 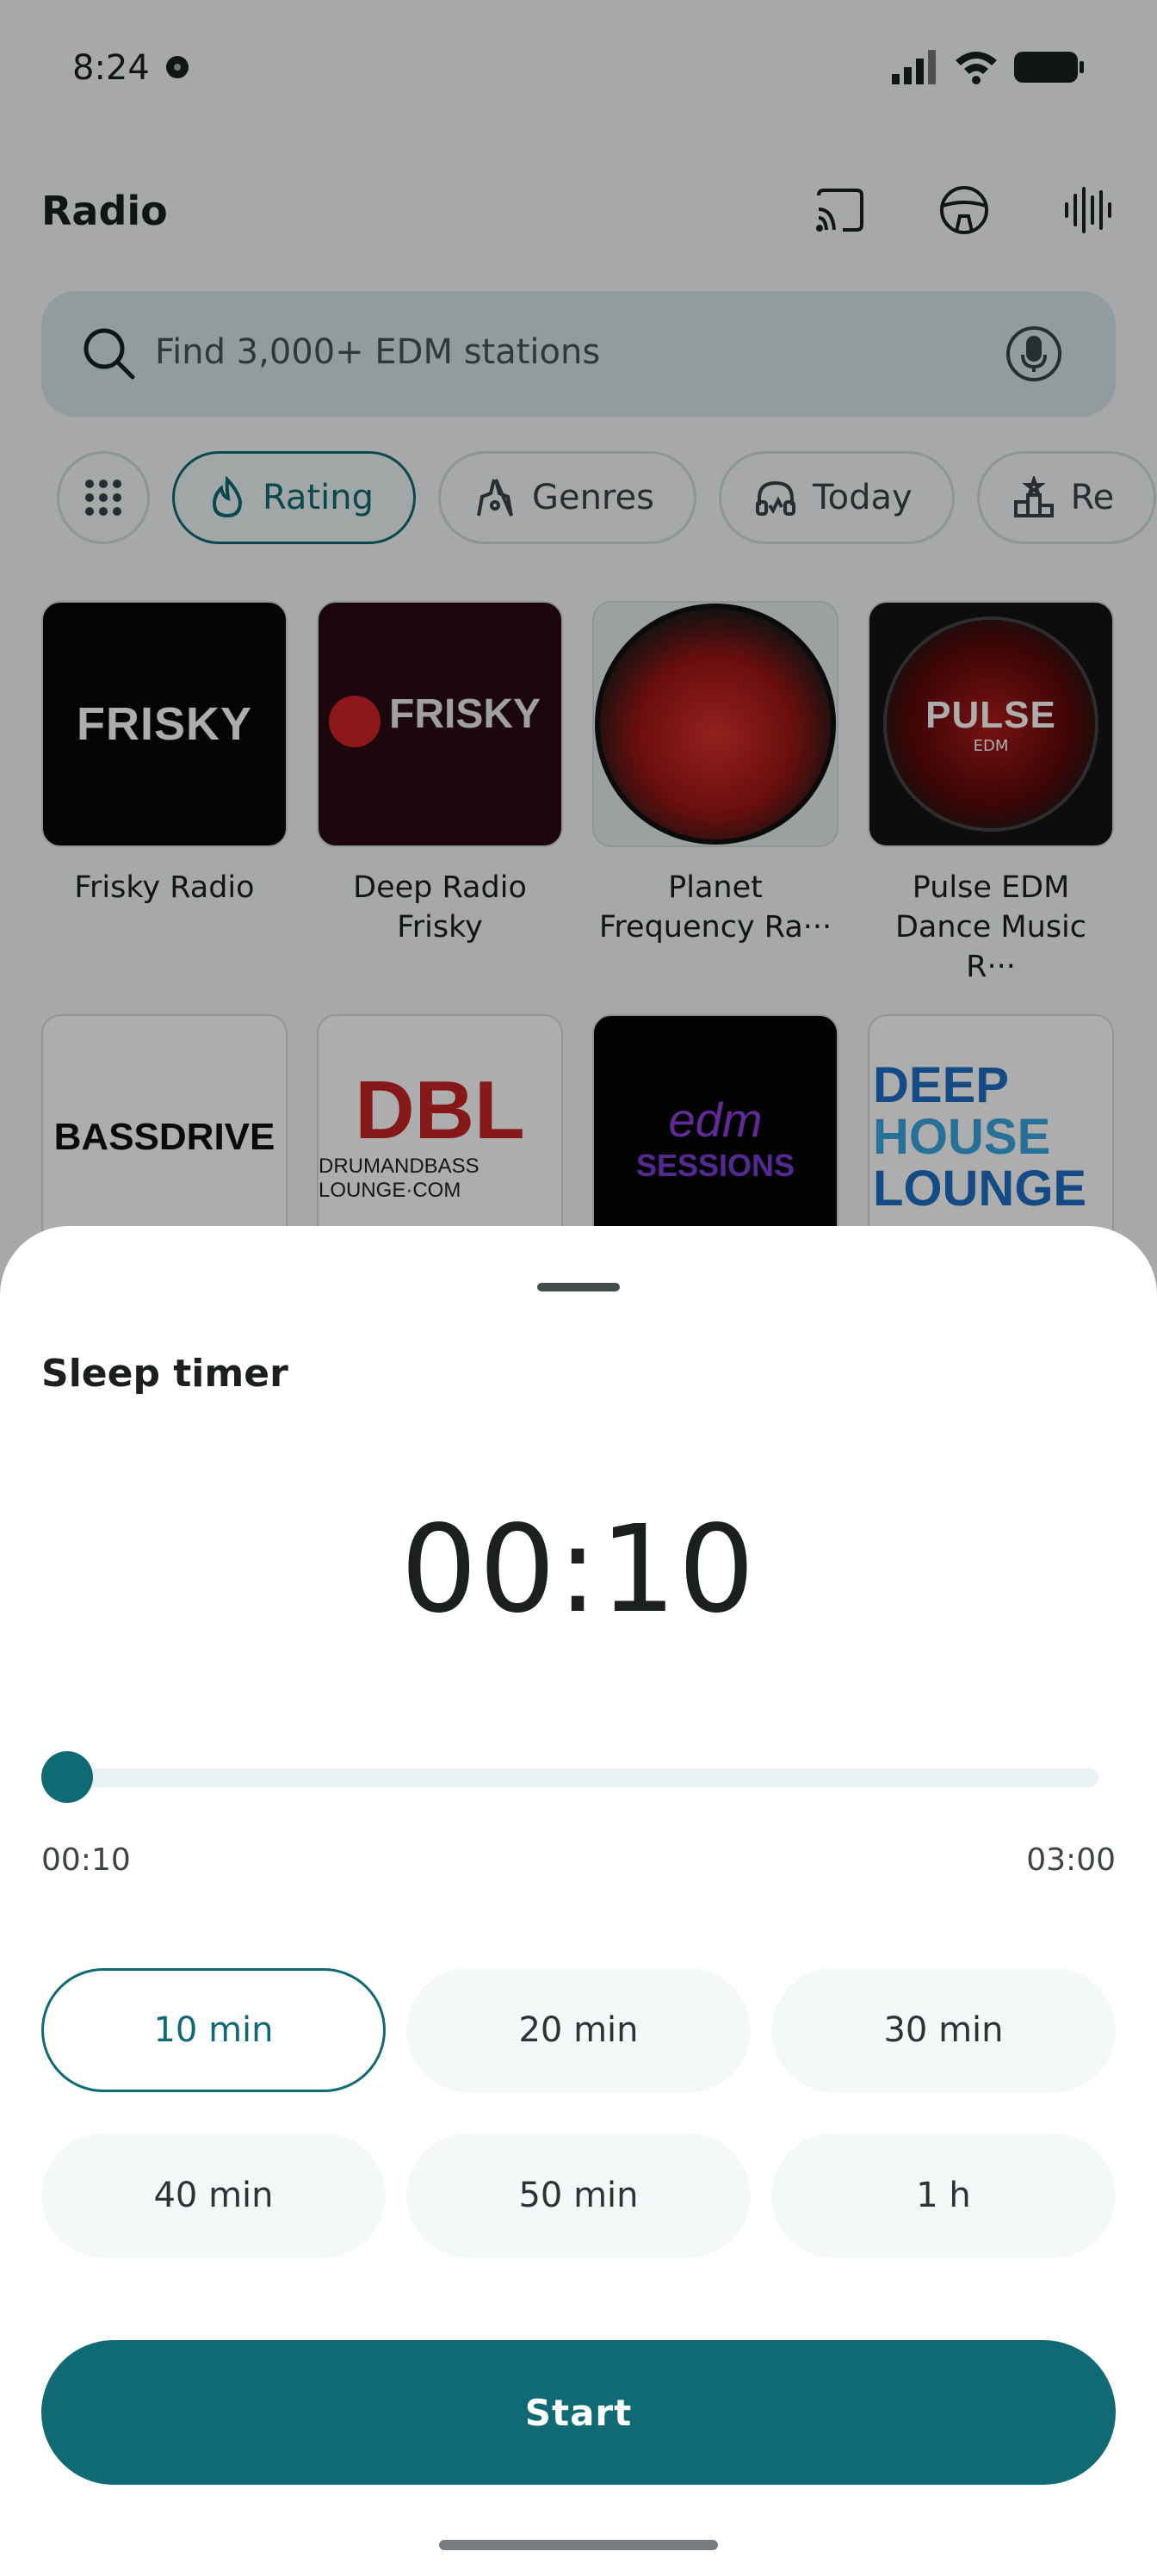 I want to click on home-indicator, so click(x=579, y=2545).